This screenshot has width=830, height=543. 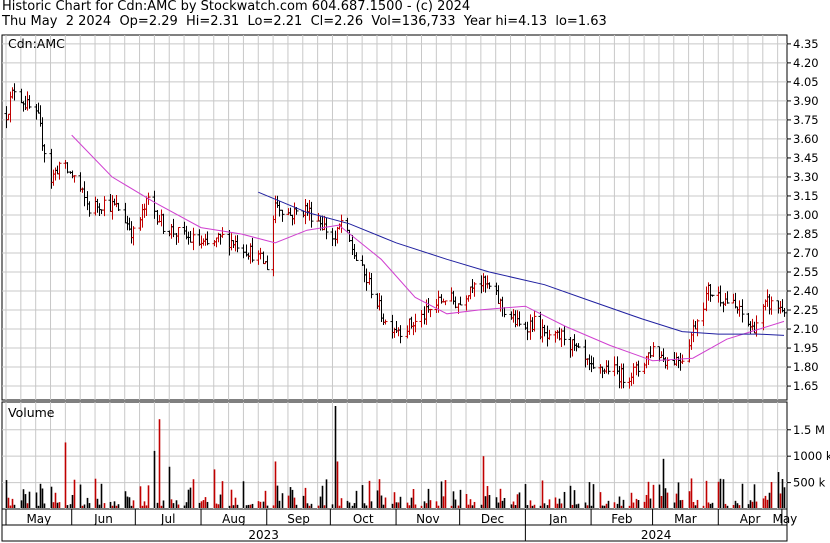 What do you see at coordinates (36, 43) in the screenshot?
I see `symbol-label: Cdn:AMC` at bounding box center [36, 43].